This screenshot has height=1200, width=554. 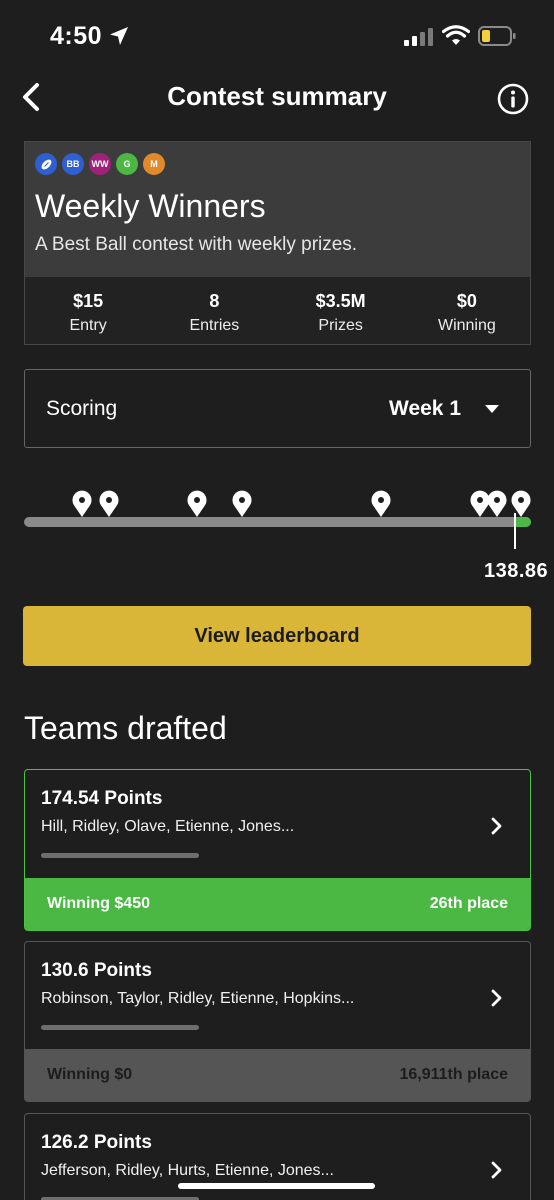 What do you see at coordinates (513, 99) in the screenshot?
I see `info-icon` at bounding box center [513, 99].